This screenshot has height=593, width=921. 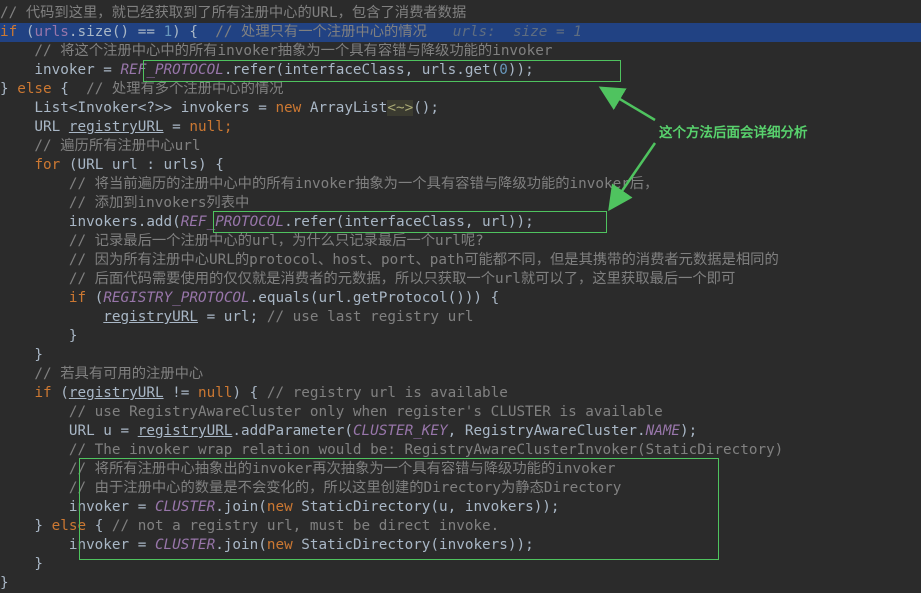 I want to click on arrow-to-loop-refer, so click(x=632, y=177).